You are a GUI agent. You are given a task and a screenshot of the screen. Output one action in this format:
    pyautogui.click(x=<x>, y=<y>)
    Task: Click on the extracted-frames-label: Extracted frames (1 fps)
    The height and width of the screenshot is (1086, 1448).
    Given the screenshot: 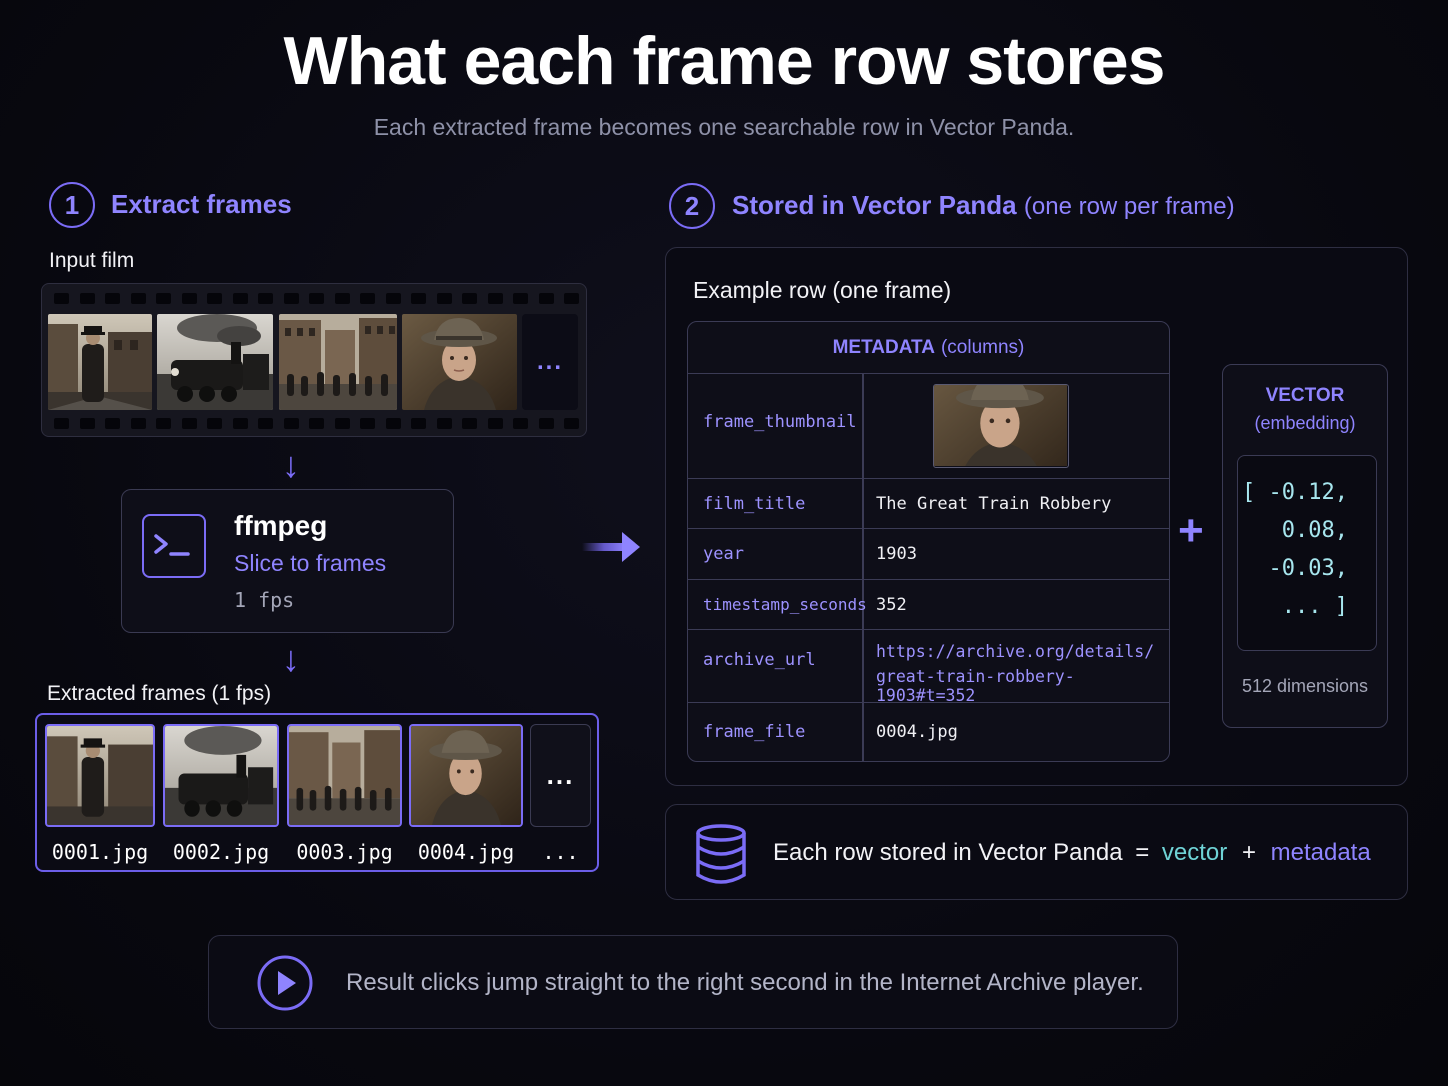 What is the action you would take?
    pyautogui.click(x=159, y=693)
    